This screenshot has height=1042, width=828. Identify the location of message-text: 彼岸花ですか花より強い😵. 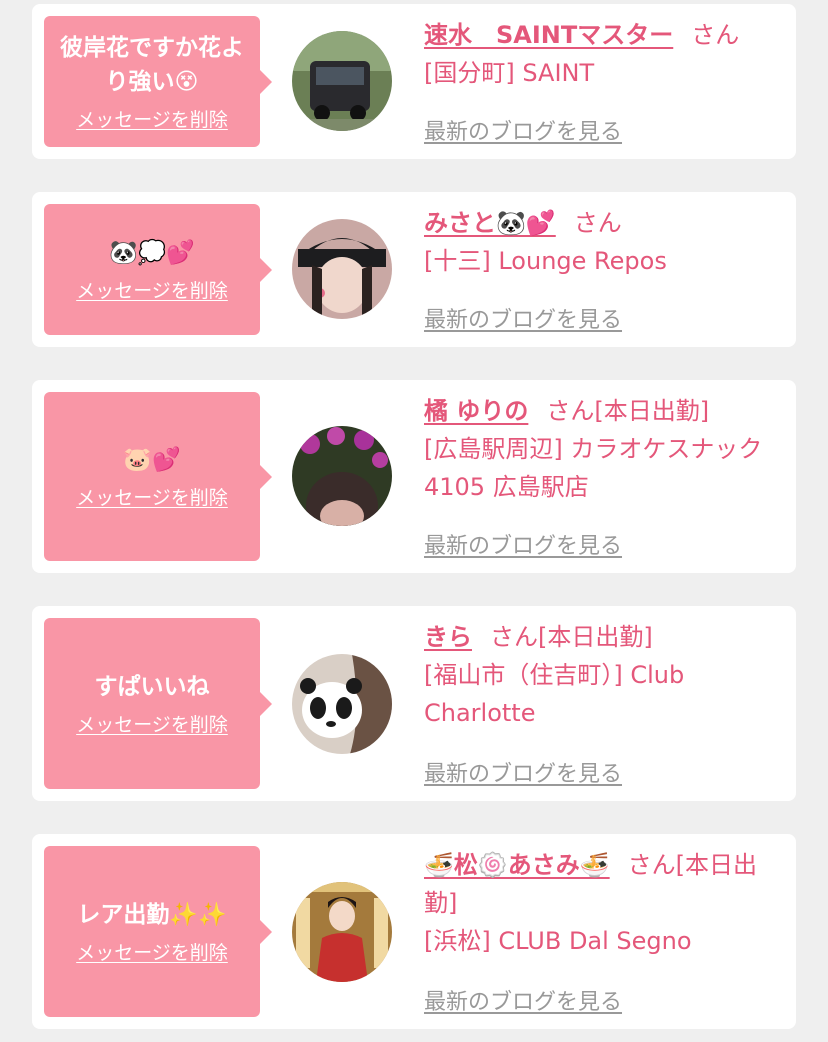
(152, 65).